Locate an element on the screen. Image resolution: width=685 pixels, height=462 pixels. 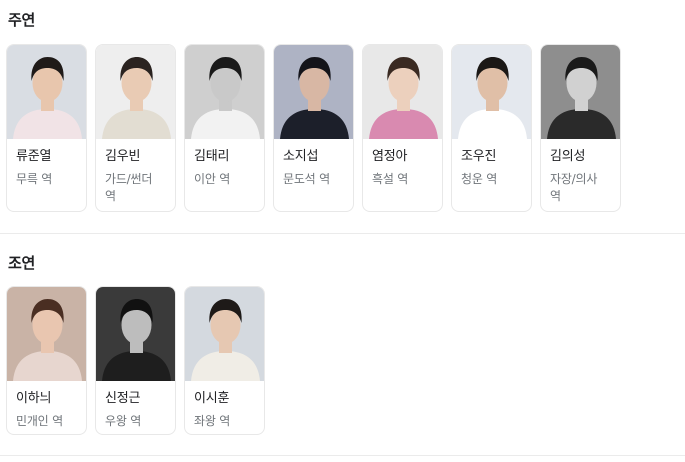
actor-name: 이시훈 is located at coordinates (224, 399).